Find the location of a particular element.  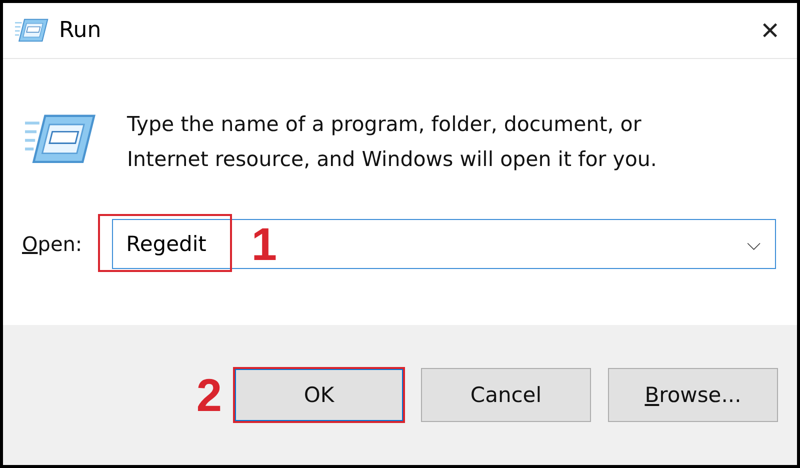

instruction-text: Type the name of a program, folder, document, or Internet resource, and Windows will open it for you. is located at coordinates (392, 142).